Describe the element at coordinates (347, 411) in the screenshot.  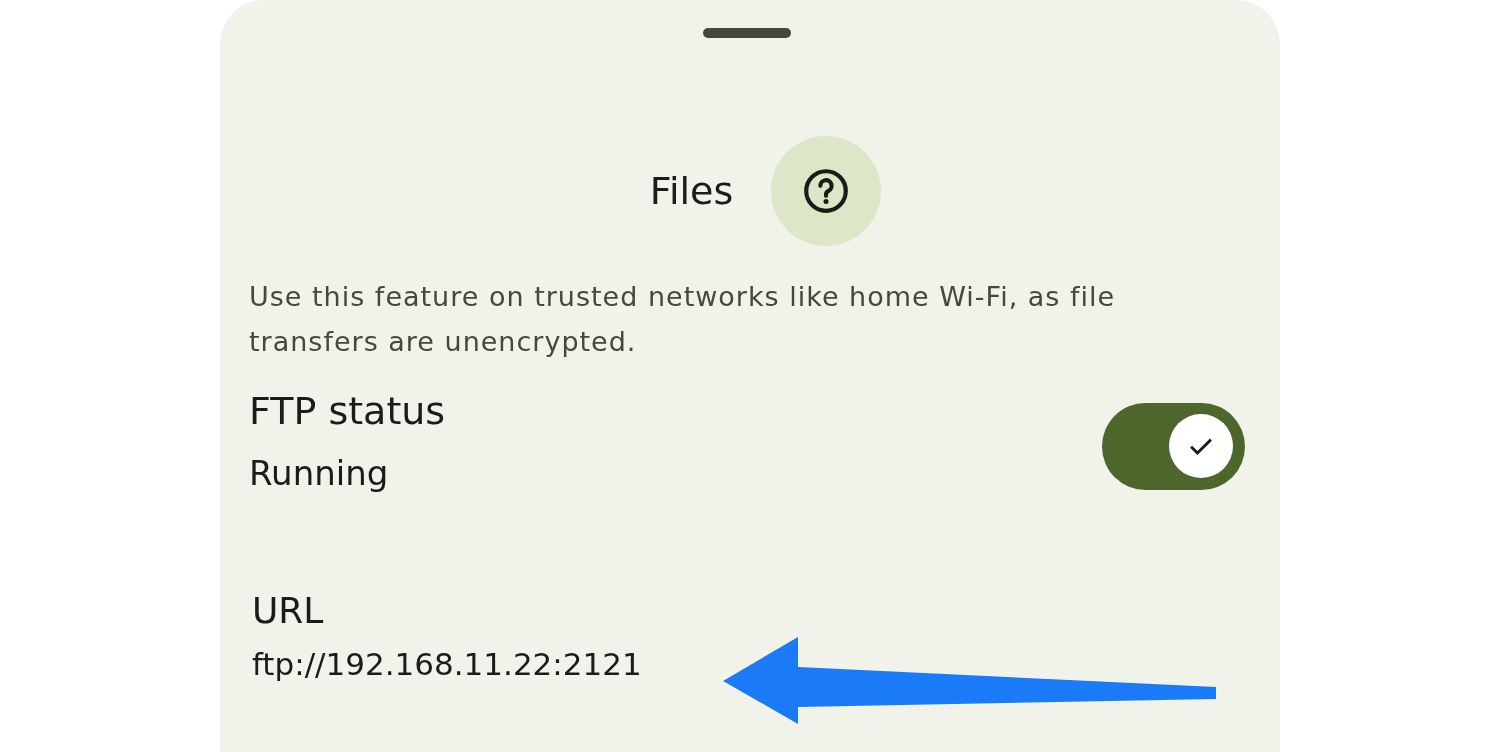
I see `setting-label: FTP status` at that location.